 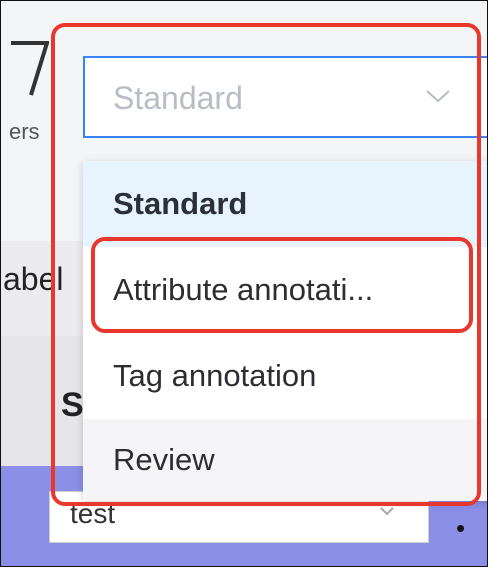 I want to click on attribute-annotation-highlight-box, so click(x=282, y=285).